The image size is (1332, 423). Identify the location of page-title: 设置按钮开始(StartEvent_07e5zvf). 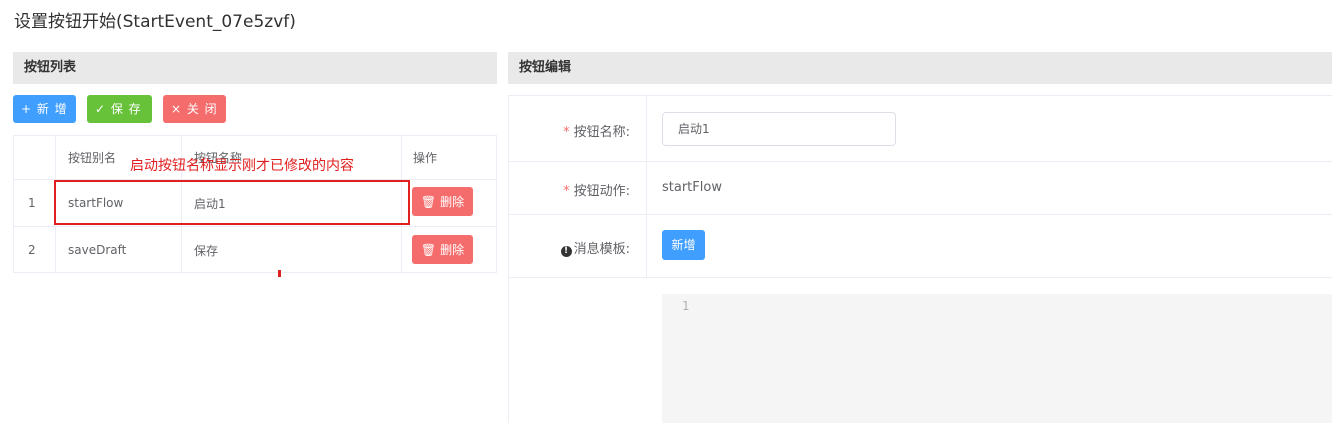
(155, 22).